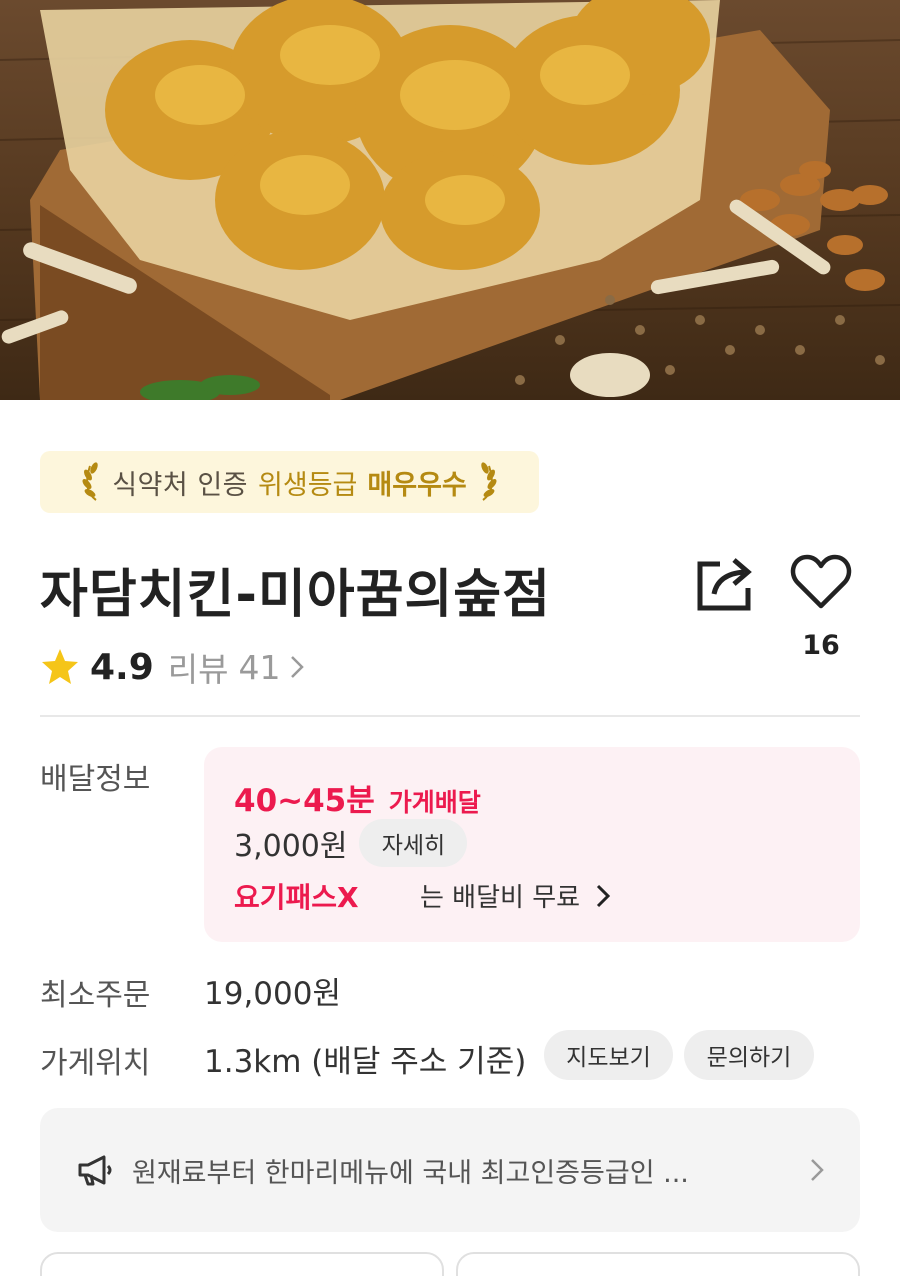  What do you see at coordinates (450, 716) in the screenshot?
I see `divider` at bounding box center [450, 716].